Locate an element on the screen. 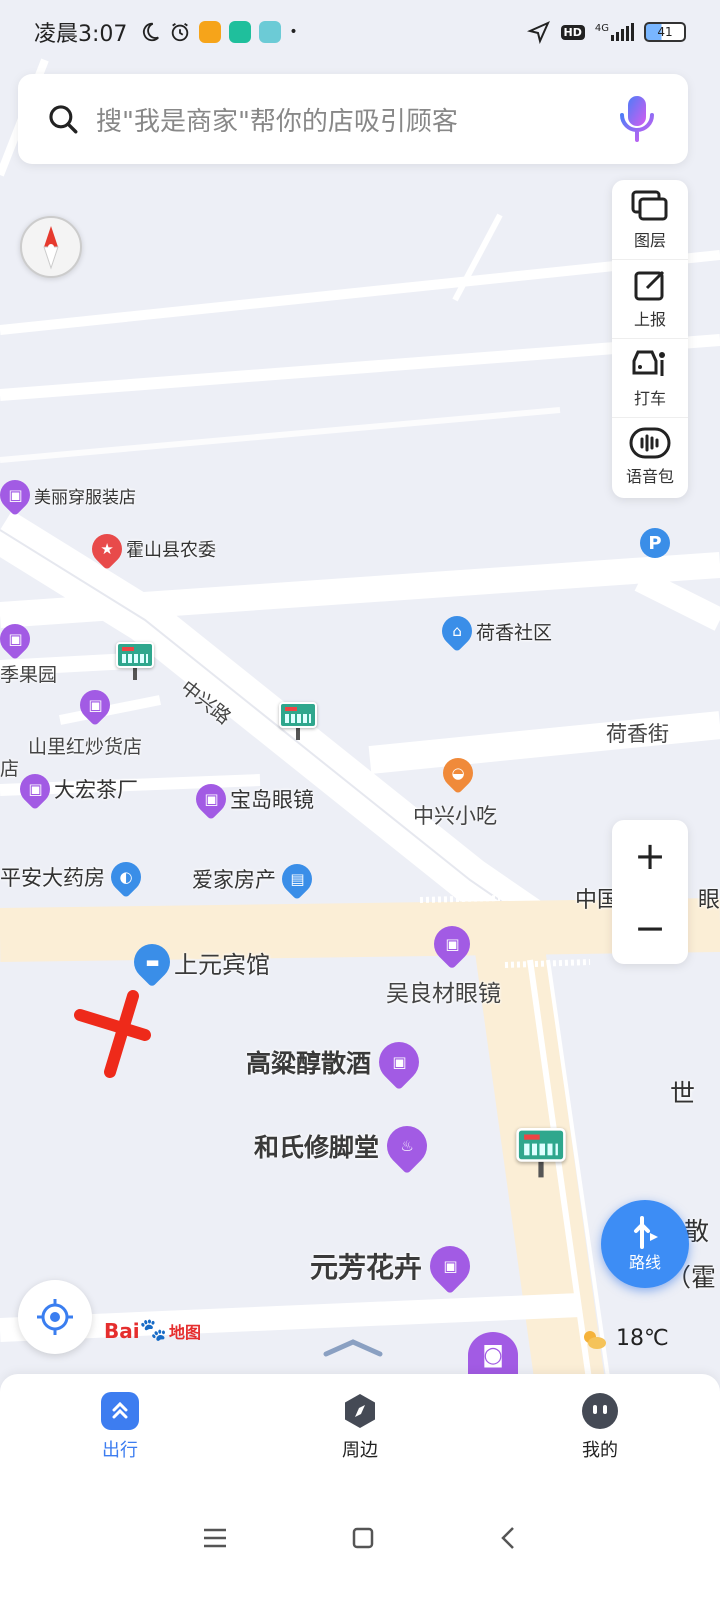 The width and height of the screenshot is (720, 1600). search-icon is located at coordinates (63, 119).